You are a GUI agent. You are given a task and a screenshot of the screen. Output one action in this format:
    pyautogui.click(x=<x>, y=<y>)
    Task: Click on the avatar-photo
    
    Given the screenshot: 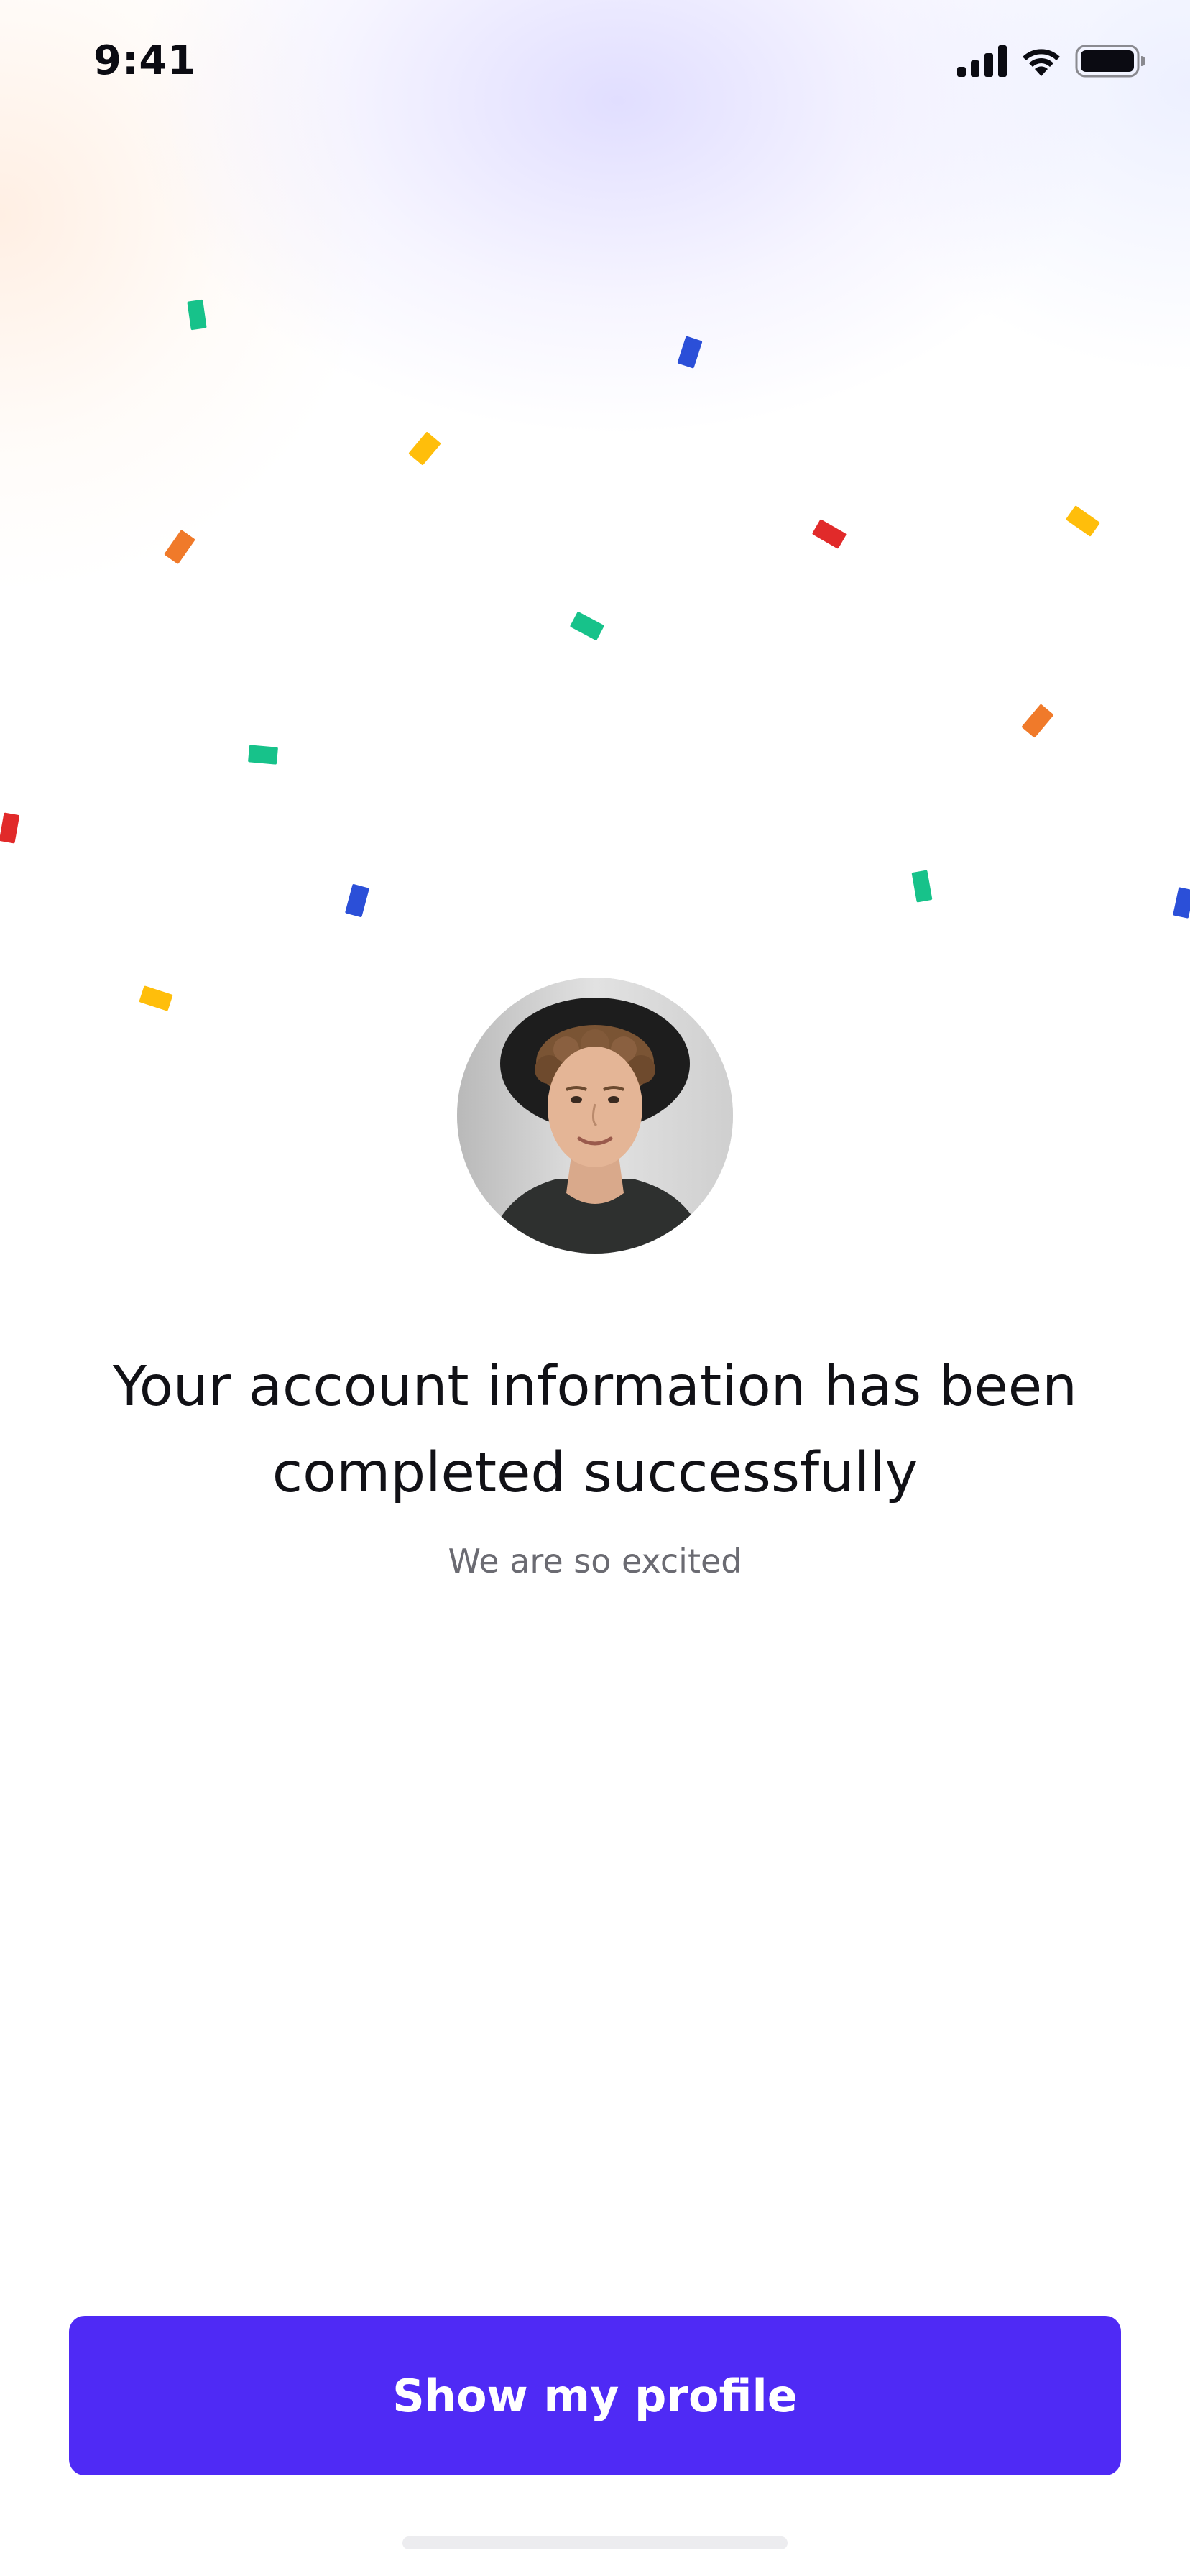 What is the action you would take?
    pyautogui.click(x=595, y=1116)
    